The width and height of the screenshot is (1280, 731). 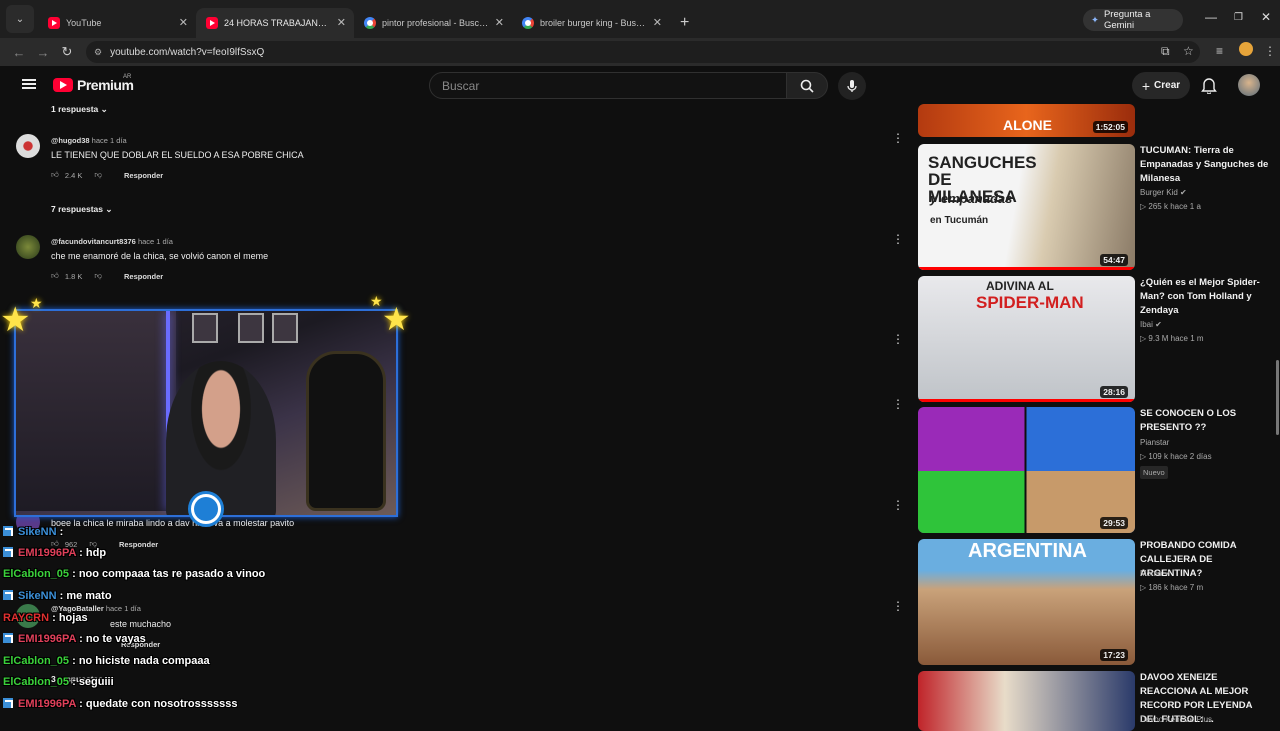 What do you see at coordinates (43, 52) in the screenshot?
I see `forward-icon: →` at bounding box center [43, 52].